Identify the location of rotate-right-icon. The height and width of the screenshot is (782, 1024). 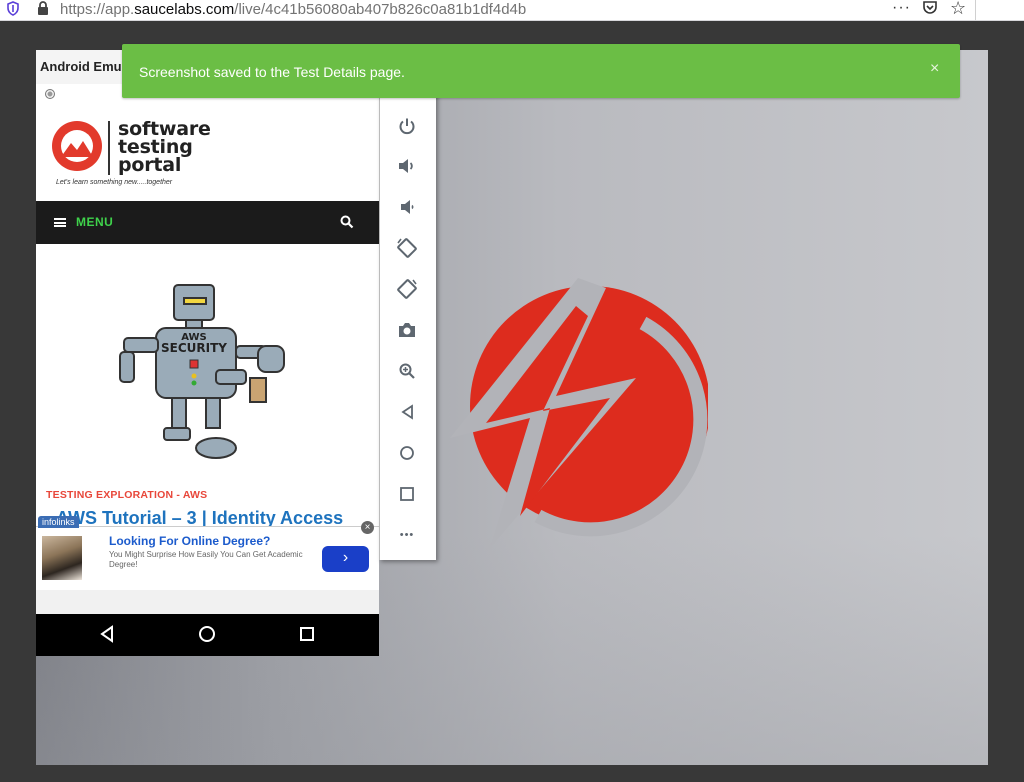
(407, 289).